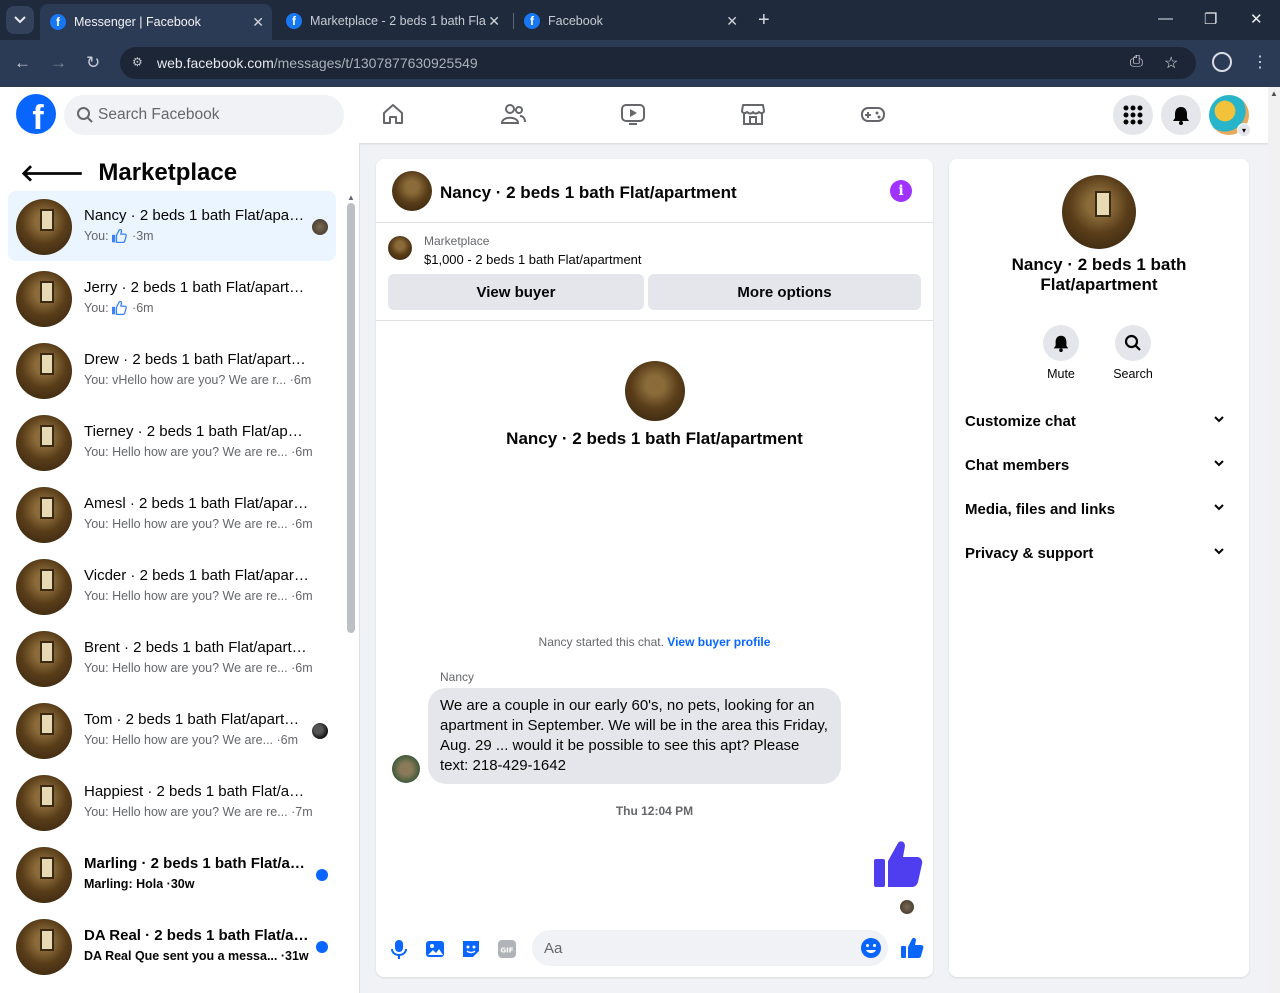 This screenshot has height=993, width=1280. I want to click on emoji-icon, so click(871, 948).